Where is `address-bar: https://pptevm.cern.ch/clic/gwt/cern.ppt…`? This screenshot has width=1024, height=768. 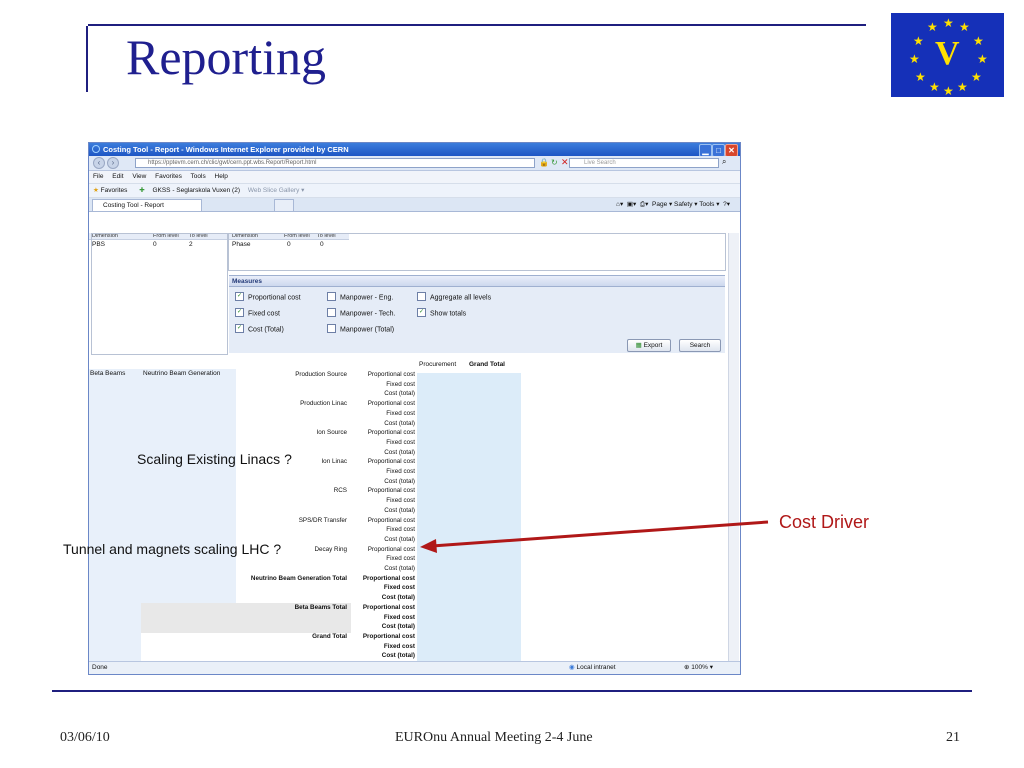
address-bar: https://pptevm.cern.ch/clic/gwt/cern.ppt… is located at coordinates (335, 163).